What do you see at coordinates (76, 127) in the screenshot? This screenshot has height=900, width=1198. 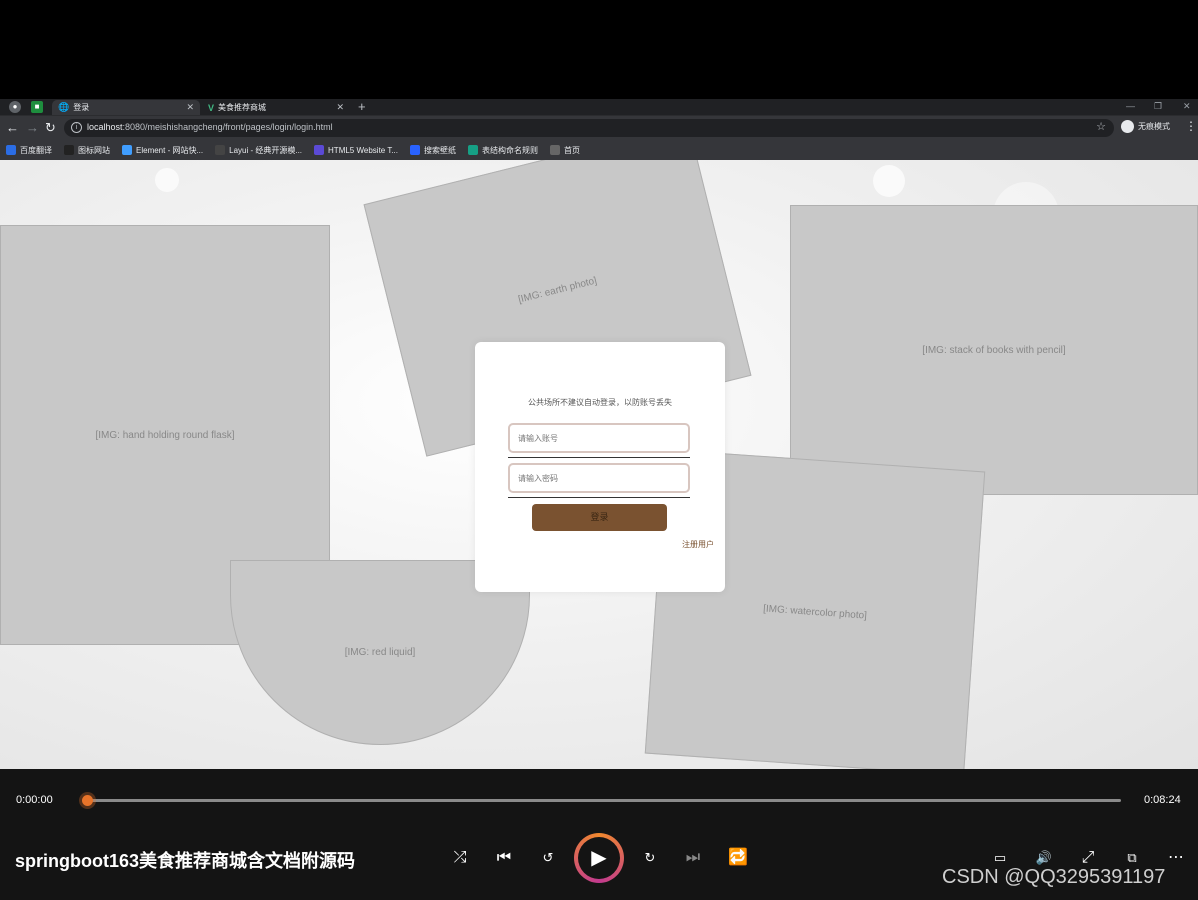 I see `info-icon: i` at bounding box center [76, 127].